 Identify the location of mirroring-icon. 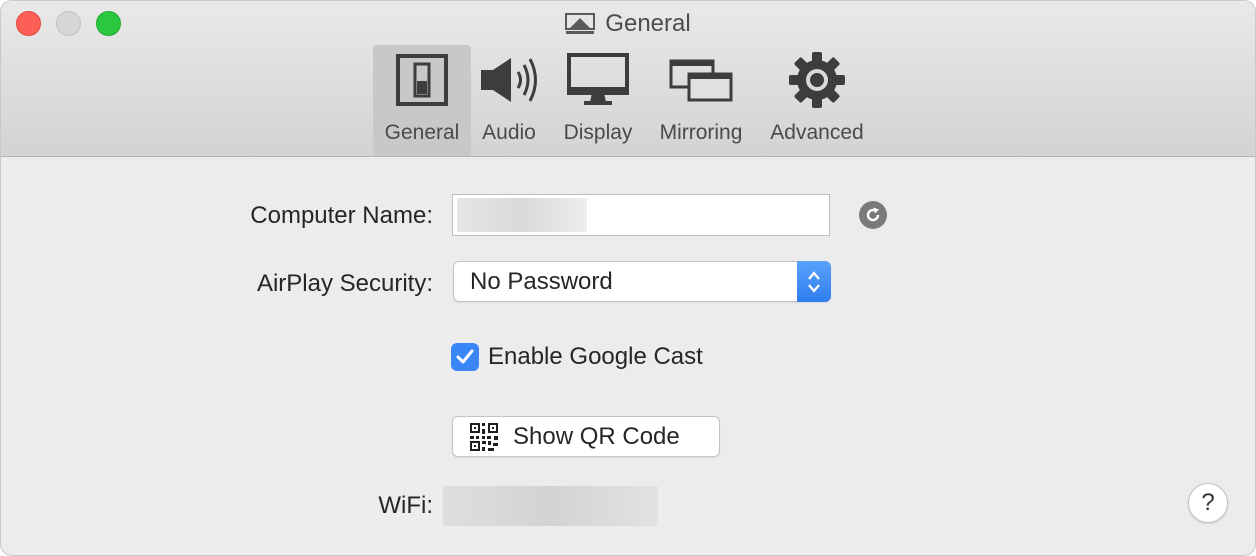
(701, 80).